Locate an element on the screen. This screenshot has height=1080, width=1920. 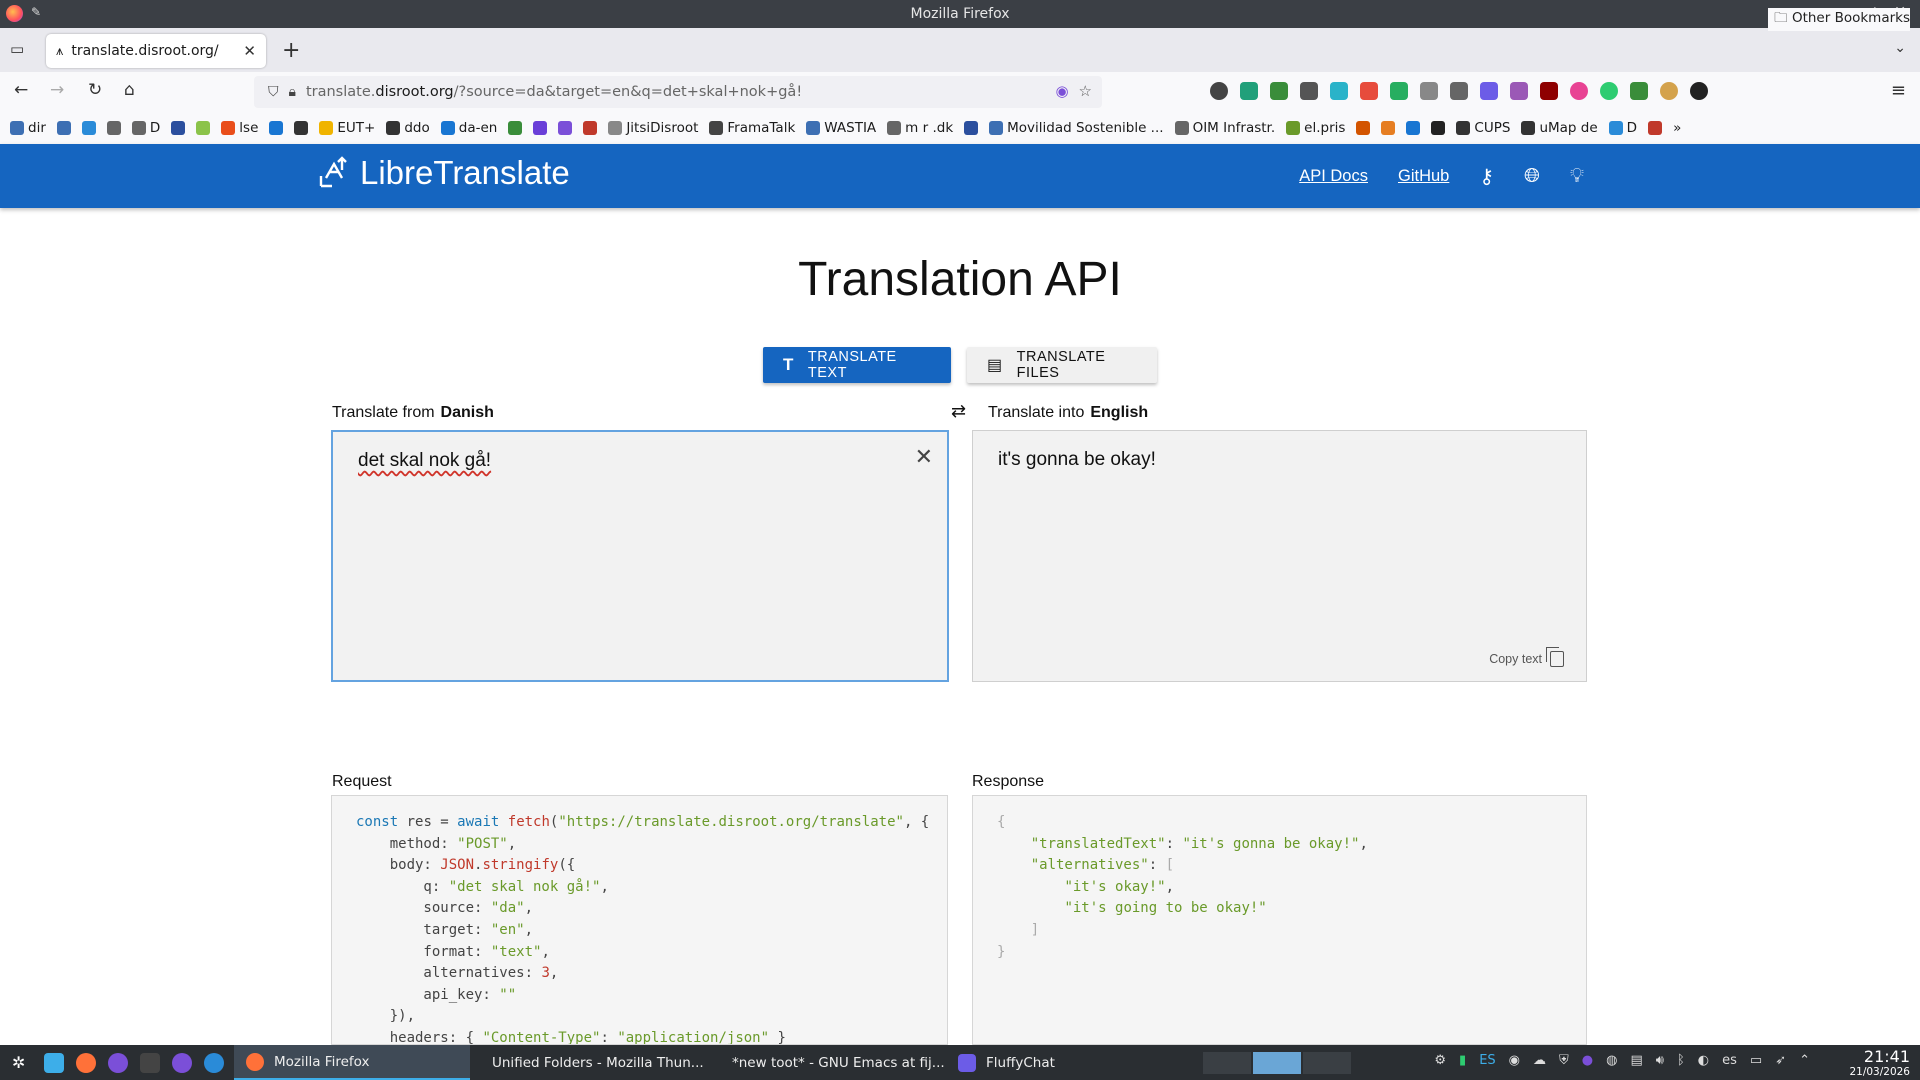
lock-icon: 🔒︎ is located at coordinates (292, 92).